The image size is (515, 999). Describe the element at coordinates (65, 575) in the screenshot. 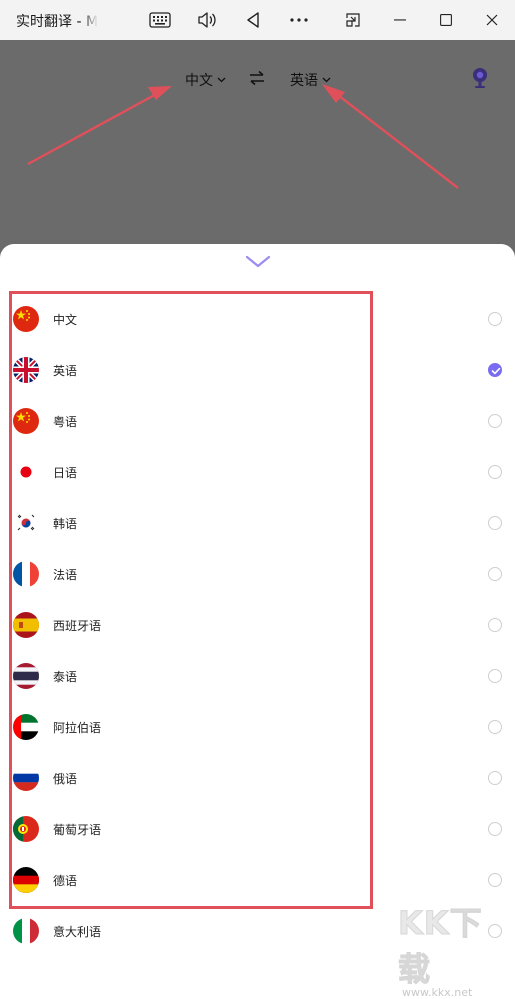

I see `language-label: 法语` at that location.